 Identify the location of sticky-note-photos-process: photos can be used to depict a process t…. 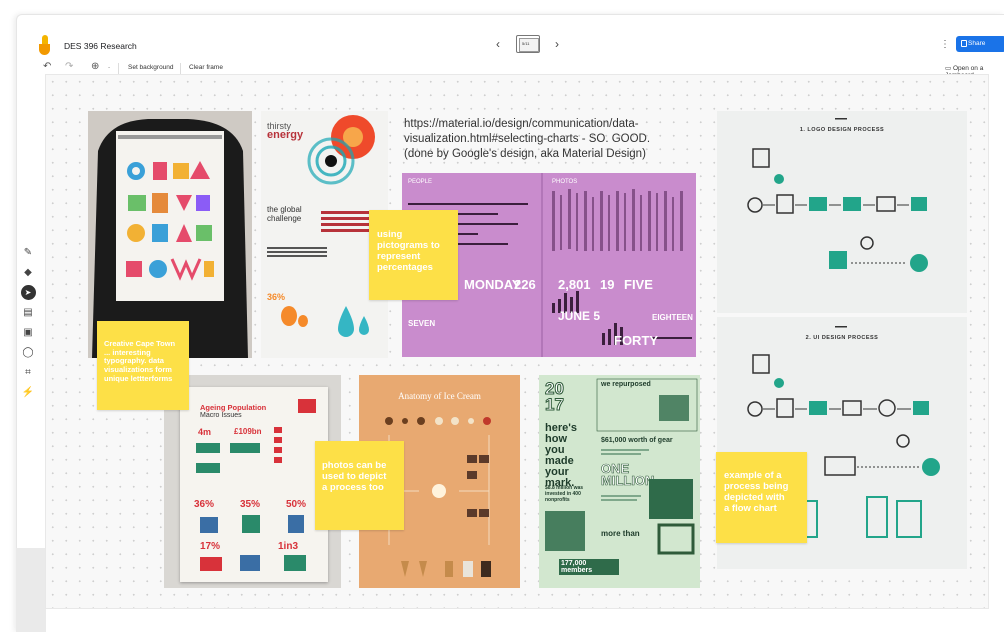
(359, 485).